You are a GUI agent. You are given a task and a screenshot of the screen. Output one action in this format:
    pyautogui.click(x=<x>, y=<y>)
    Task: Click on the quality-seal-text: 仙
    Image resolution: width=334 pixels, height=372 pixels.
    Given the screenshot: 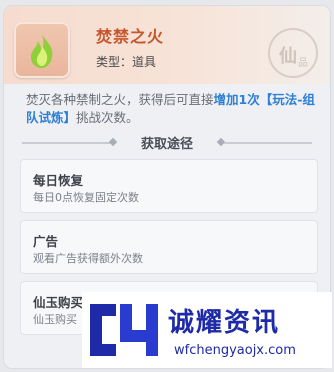 What is the action you would take?
    pyautogui.click(x=288, y=56)
    